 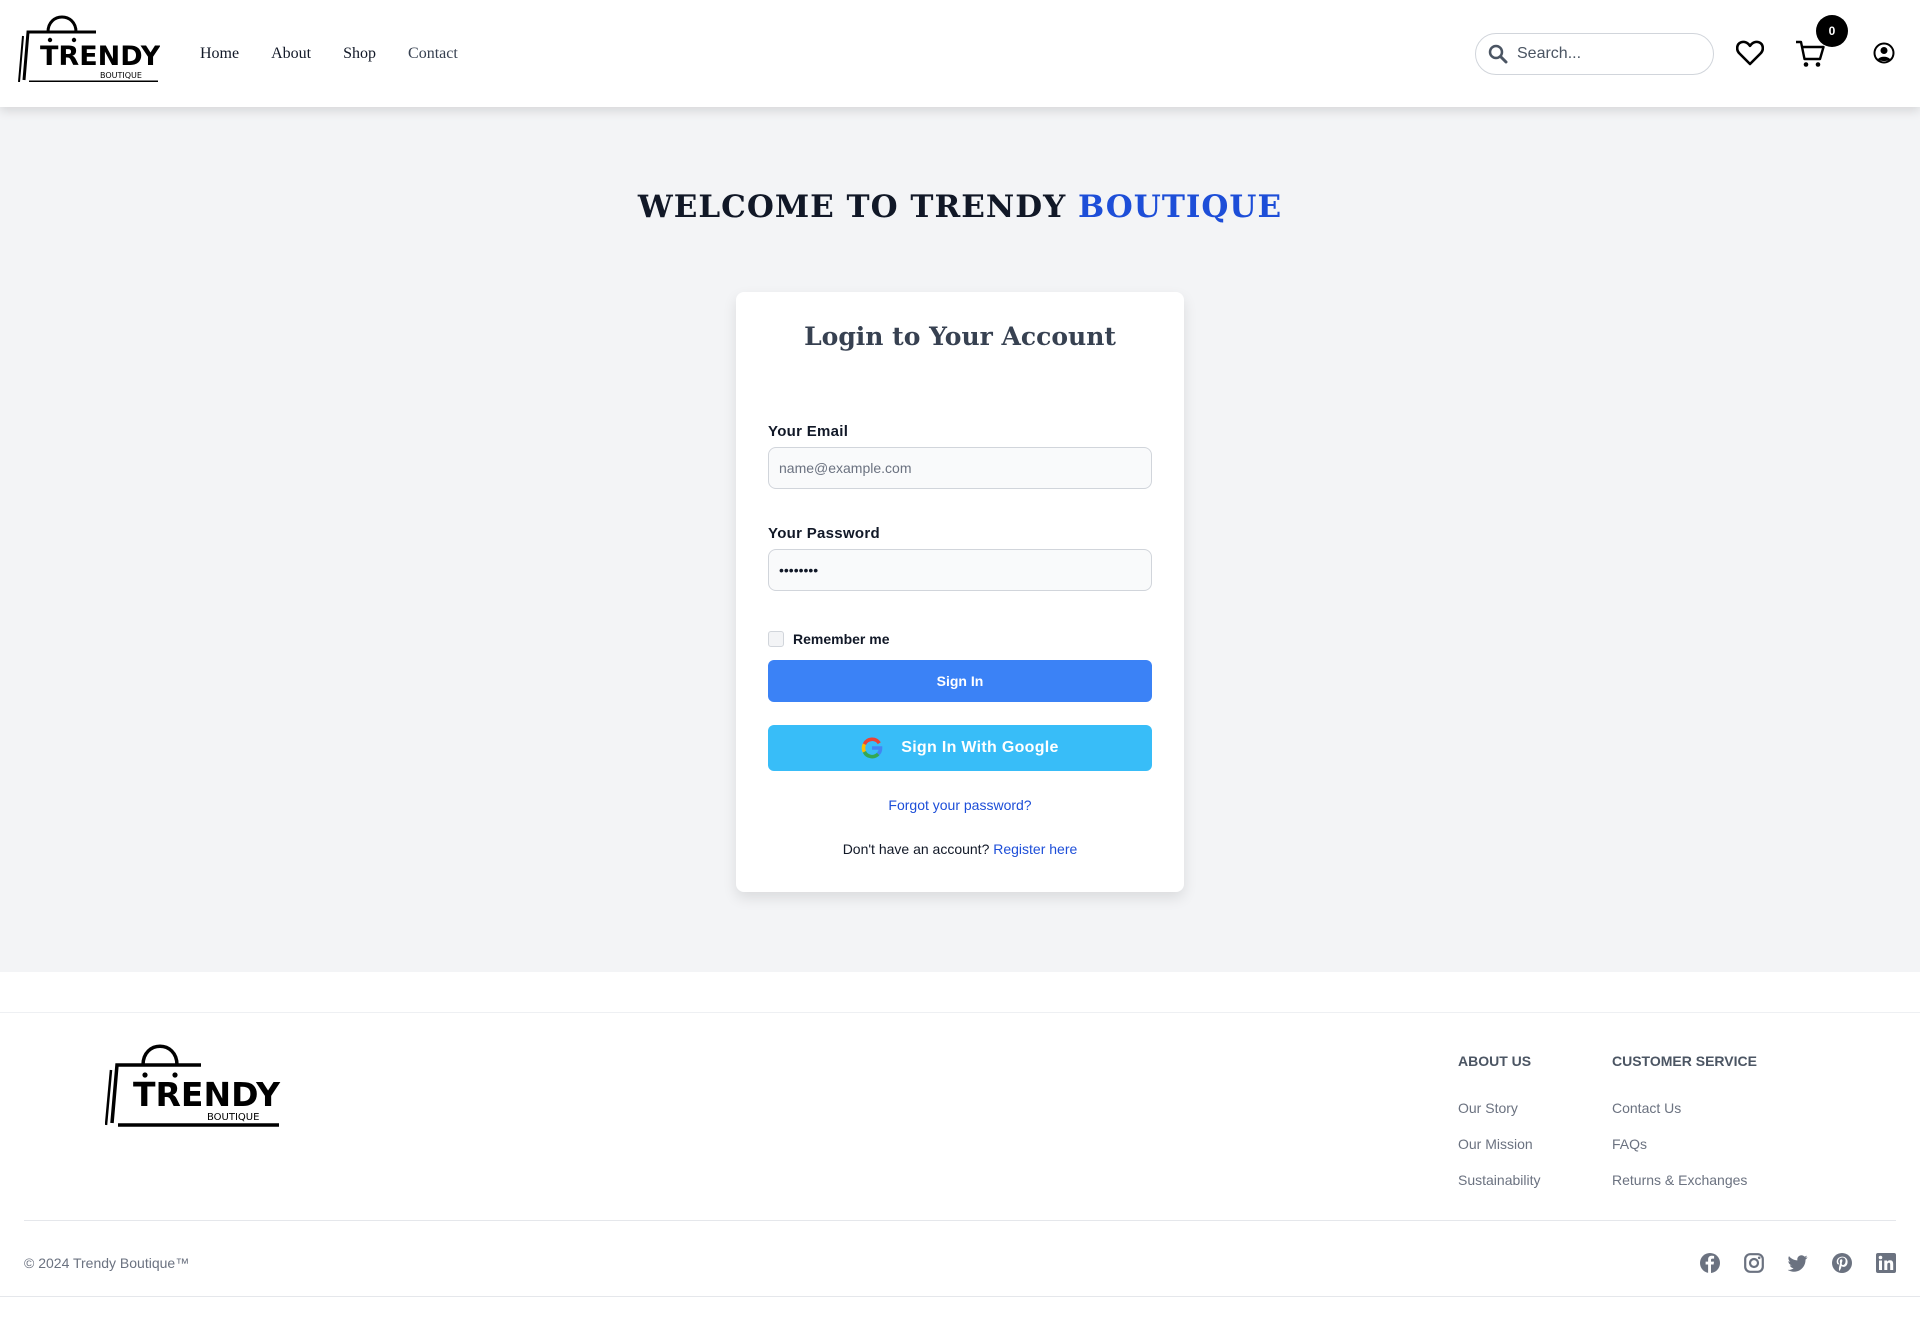 What do you see at coordinates (1684, 1108) in the screenshot?
I see `footer-link-contact-us: Contact Us` at bounding box center [1684, 1108].